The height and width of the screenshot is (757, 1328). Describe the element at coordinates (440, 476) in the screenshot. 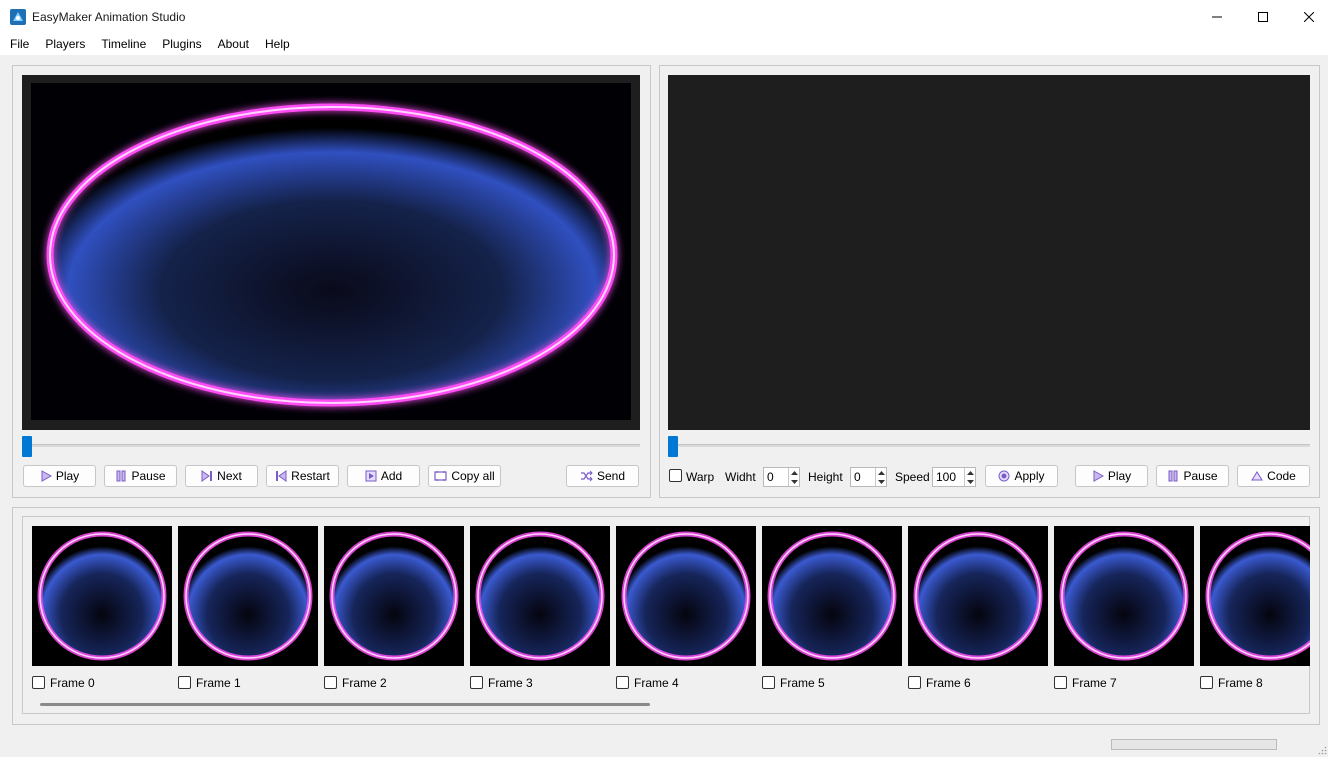

I see `copy-all-icon` at that location.